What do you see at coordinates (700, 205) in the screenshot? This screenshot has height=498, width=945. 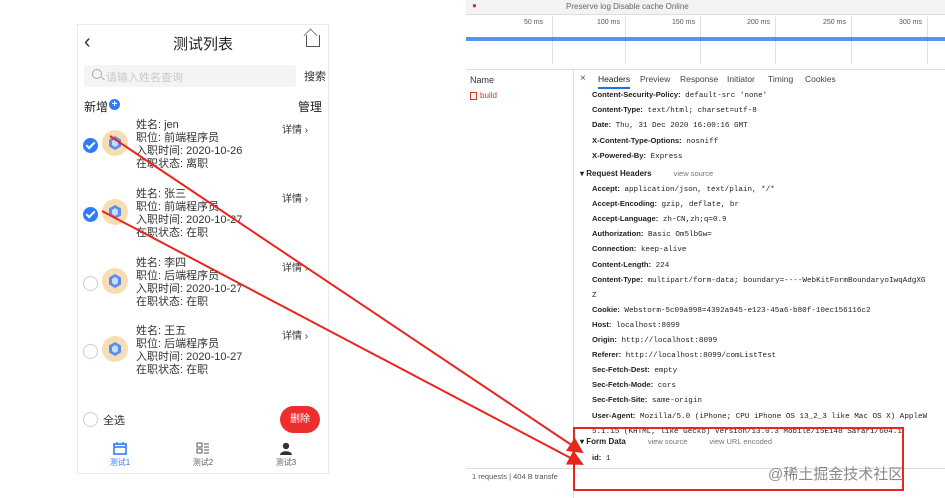 I see `header-value: gzip, deflate, br` at bounding box center [700, 205].